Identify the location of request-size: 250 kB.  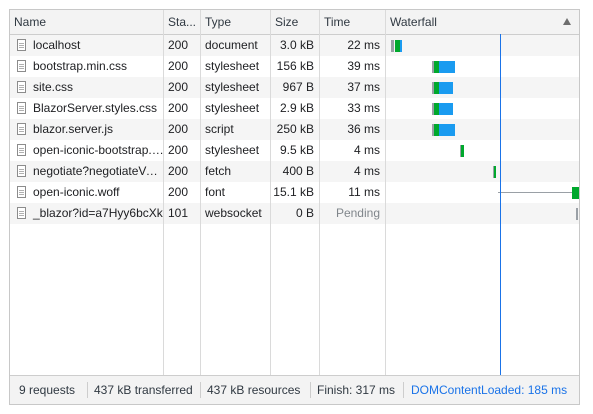
(295, 129).